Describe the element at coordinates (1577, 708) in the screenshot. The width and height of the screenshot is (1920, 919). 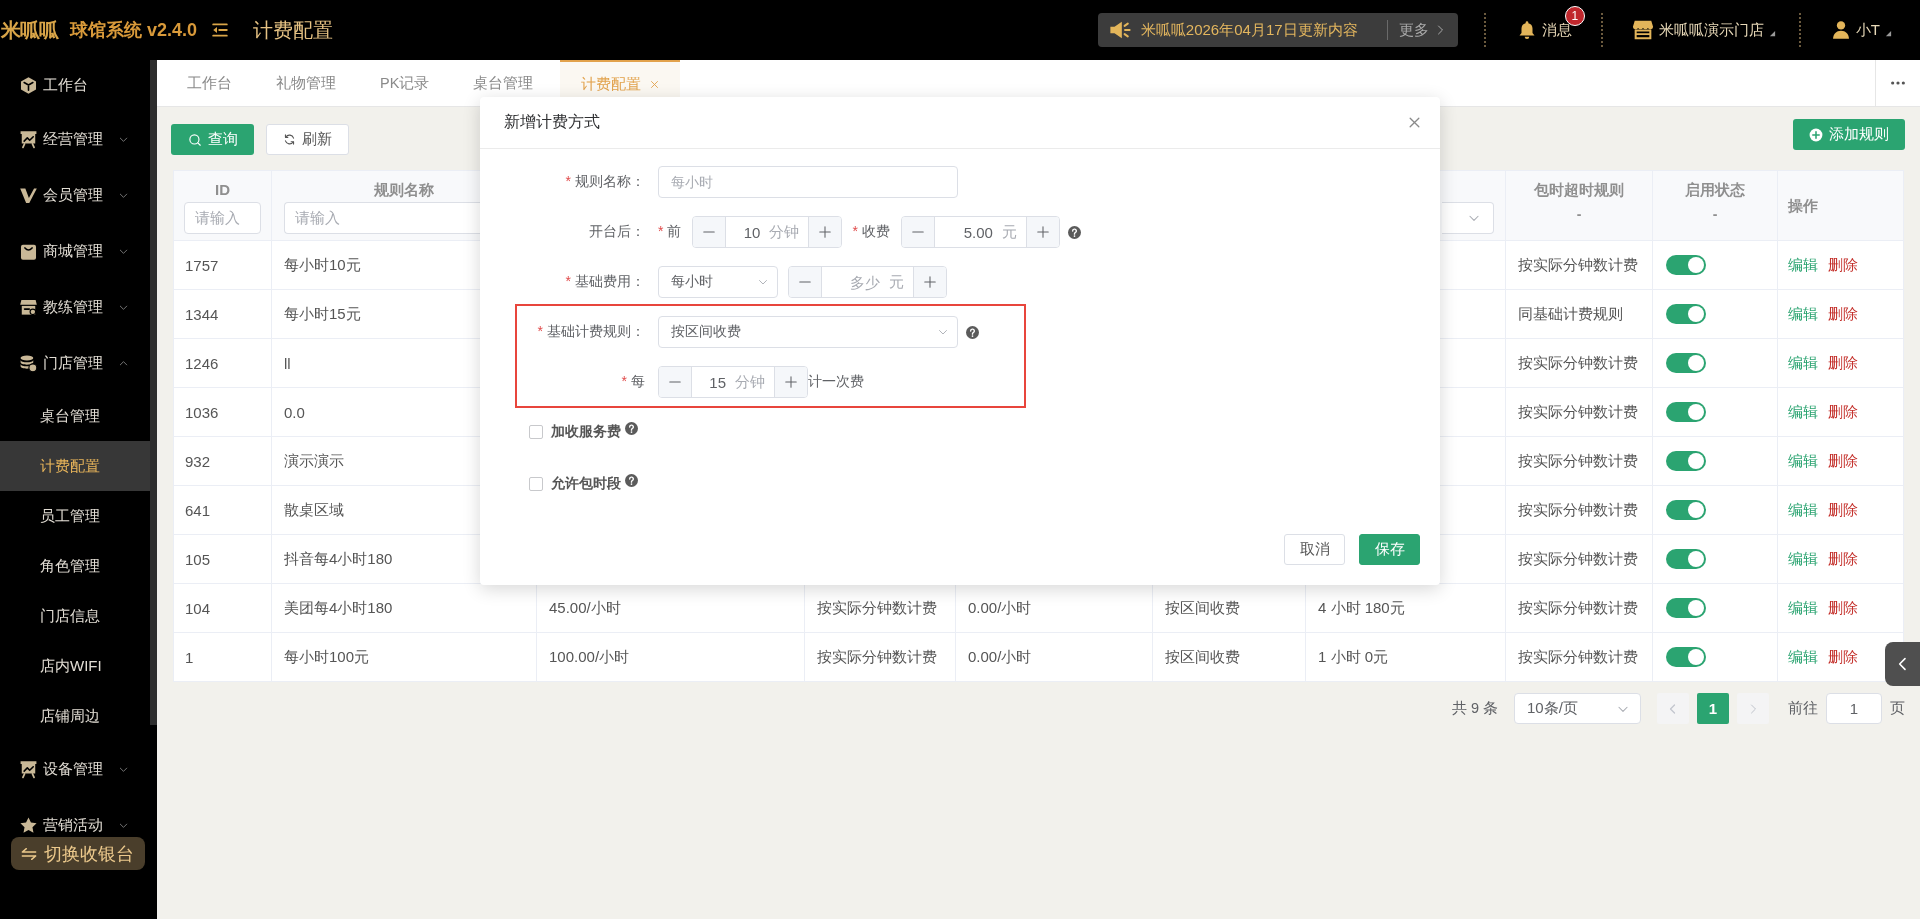
I see `page-size-select: 10条/页` at that location.